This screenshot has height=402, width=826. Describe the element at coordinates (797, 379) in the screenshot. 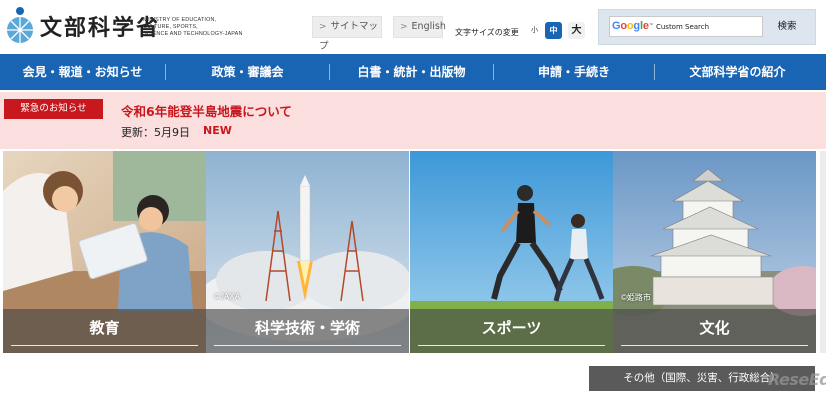

I see `watermark-logo: ReseEd` at that location.